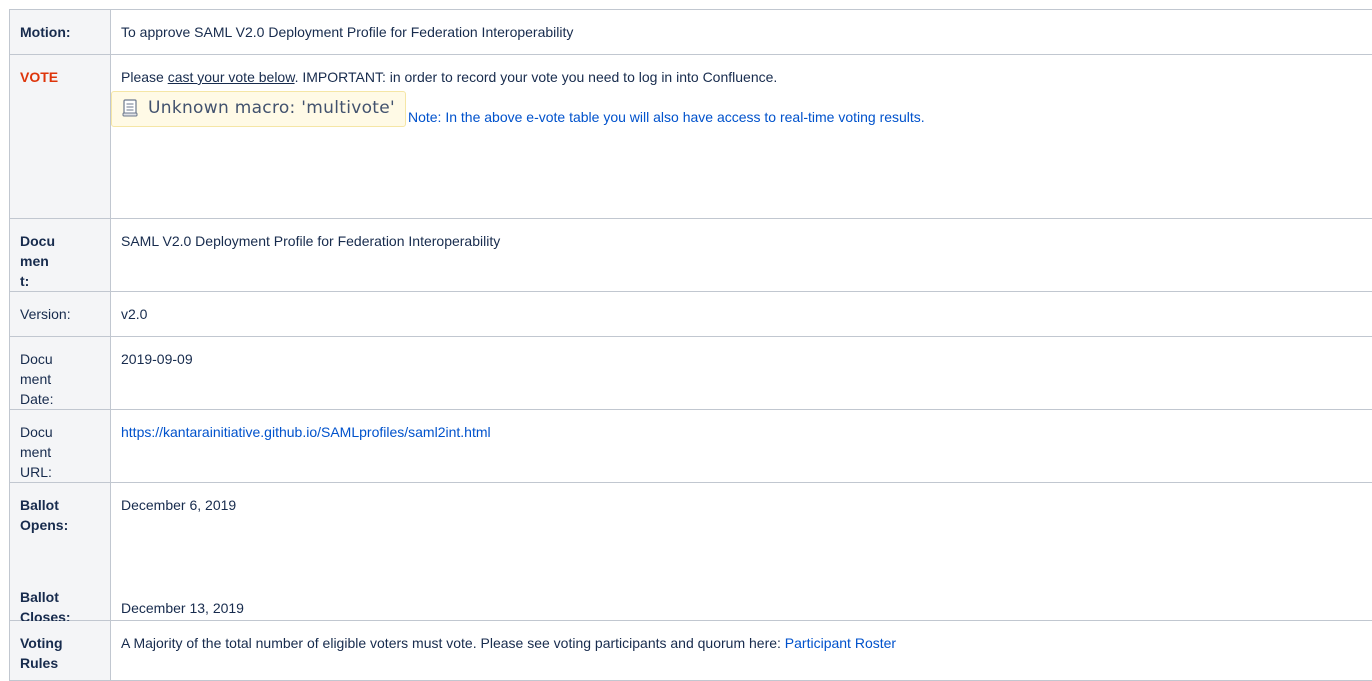 The height and width of the screenshot is (681, 1372). I want to click on voting-rules-label: Voting Rules, so click(45, 647).